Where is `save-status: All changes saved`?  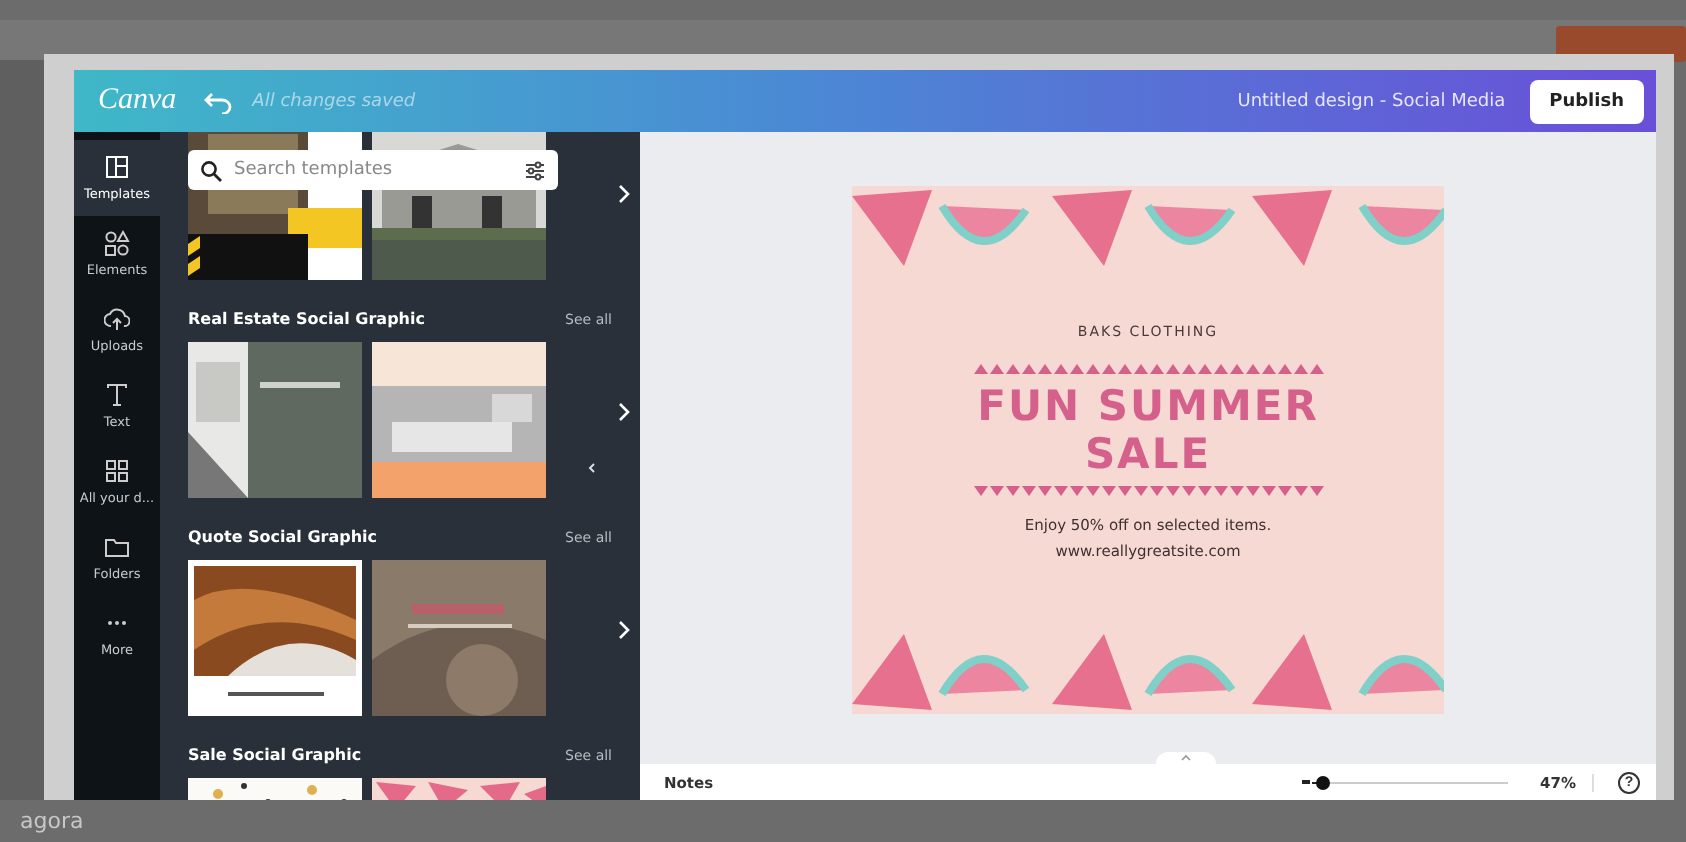 save-status: All changes saved is located at coordinates (335, 101).